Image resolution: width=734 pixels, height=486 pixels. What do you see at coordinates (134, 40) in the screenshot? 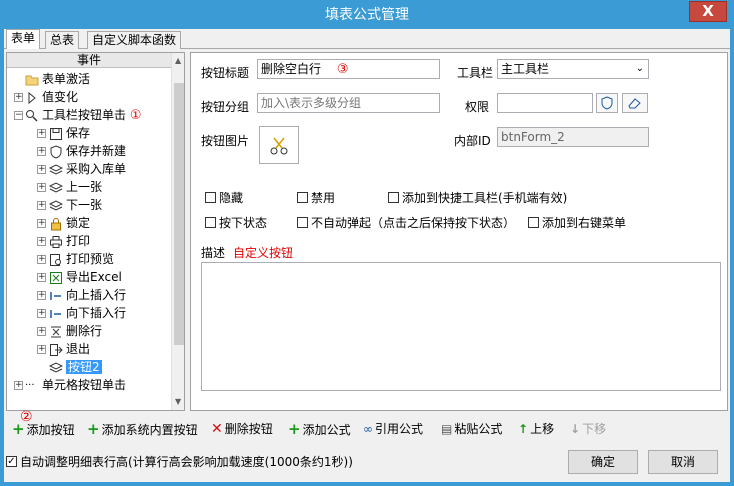
I see `tab-custom-script: 自定义脚本函数` at bounding box center [134, 40].